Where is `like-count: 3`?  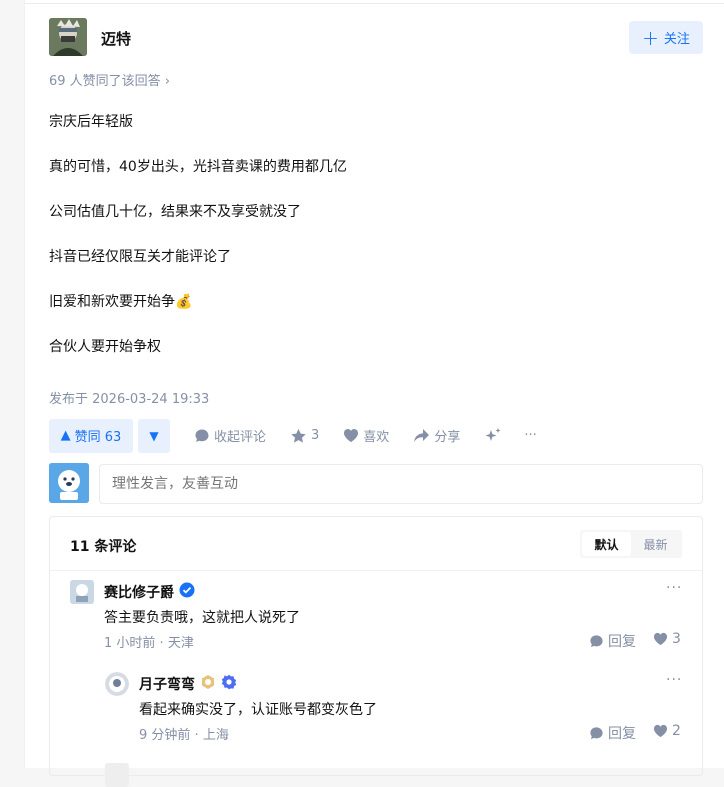
like-count: 3 is located at coordinates (676, 639).